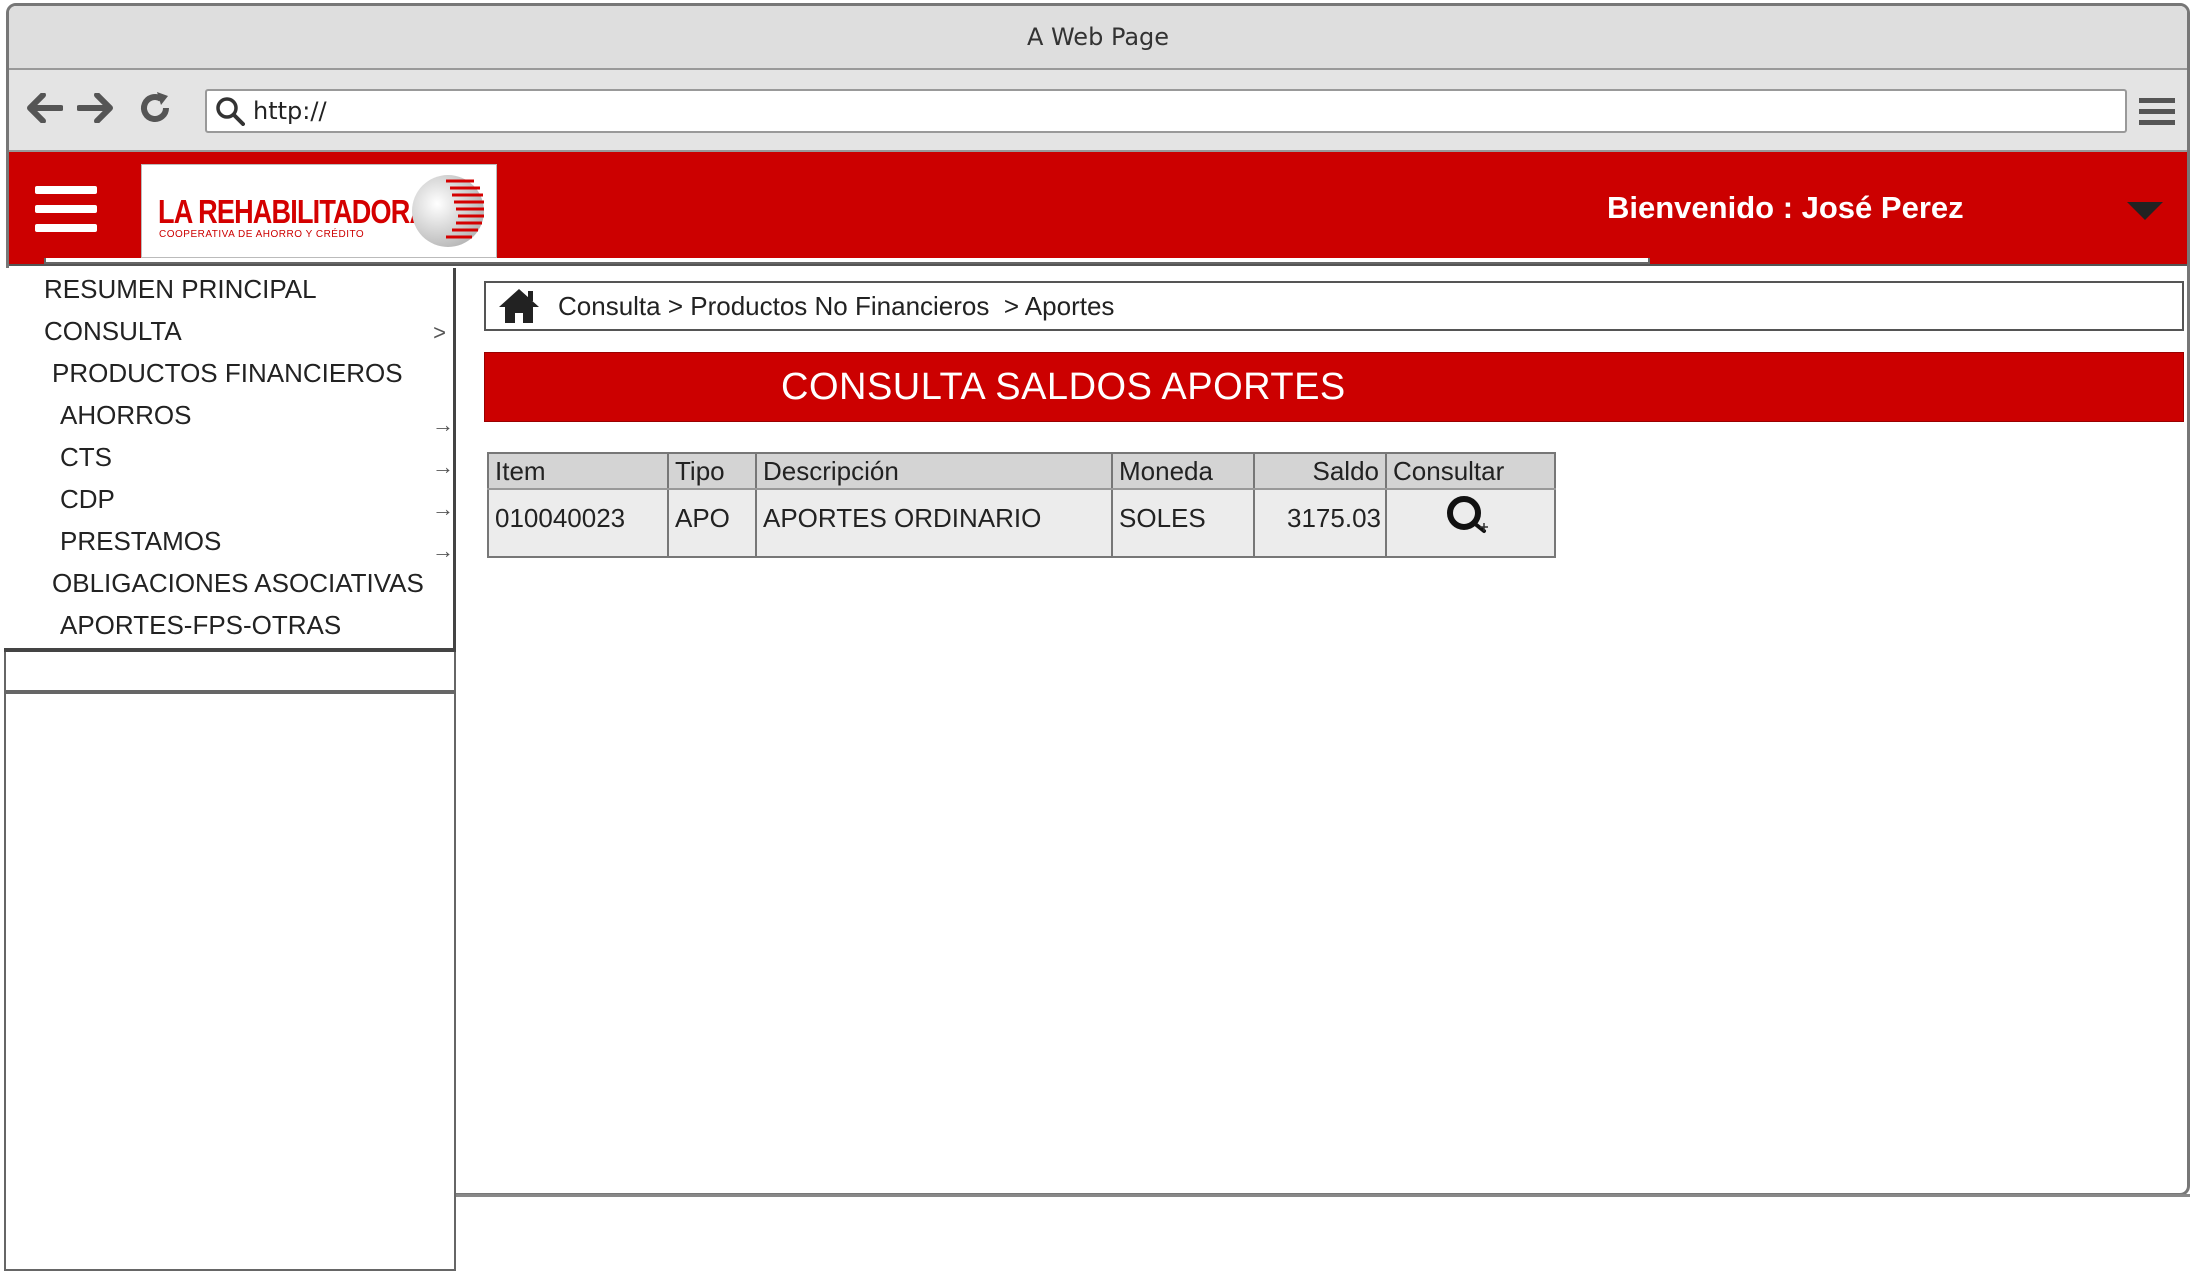  I want to click on welcome-text: Bienvenido : José Perez, so click(1785, 207).